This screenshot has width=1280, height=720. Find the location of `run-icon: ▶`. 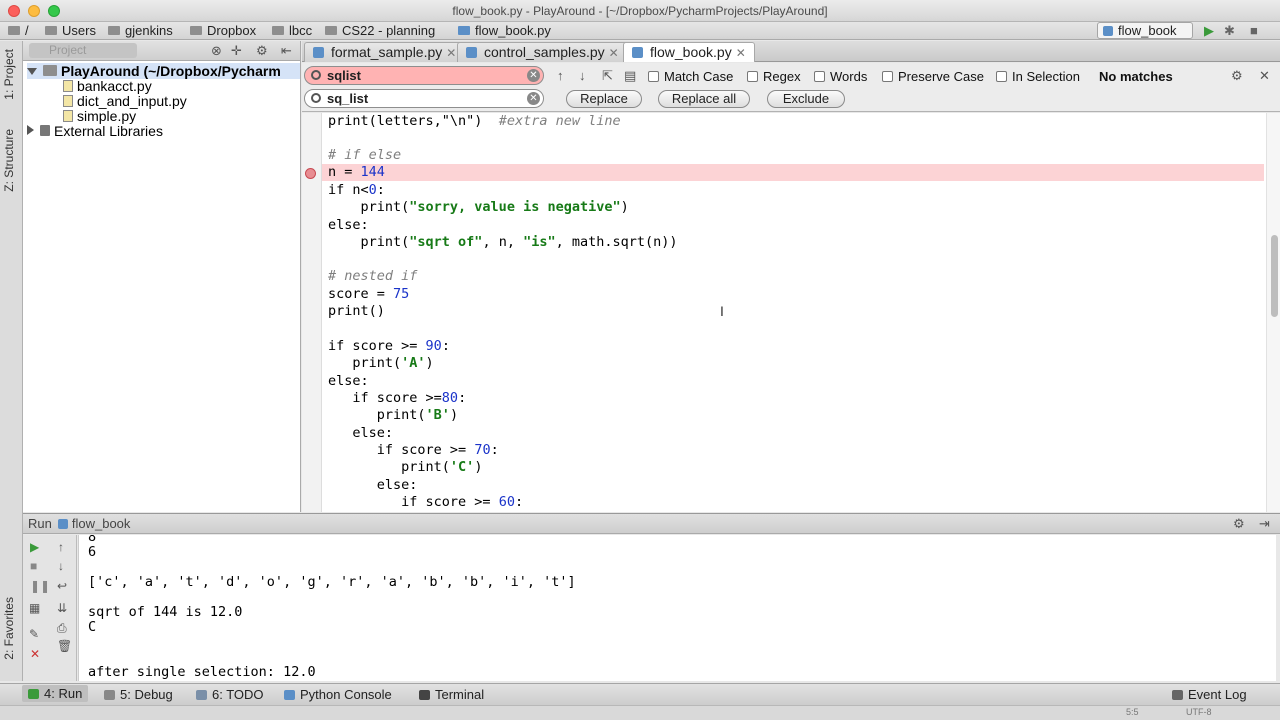

run-icon: ▶ is located at coordinates (1209, 31).